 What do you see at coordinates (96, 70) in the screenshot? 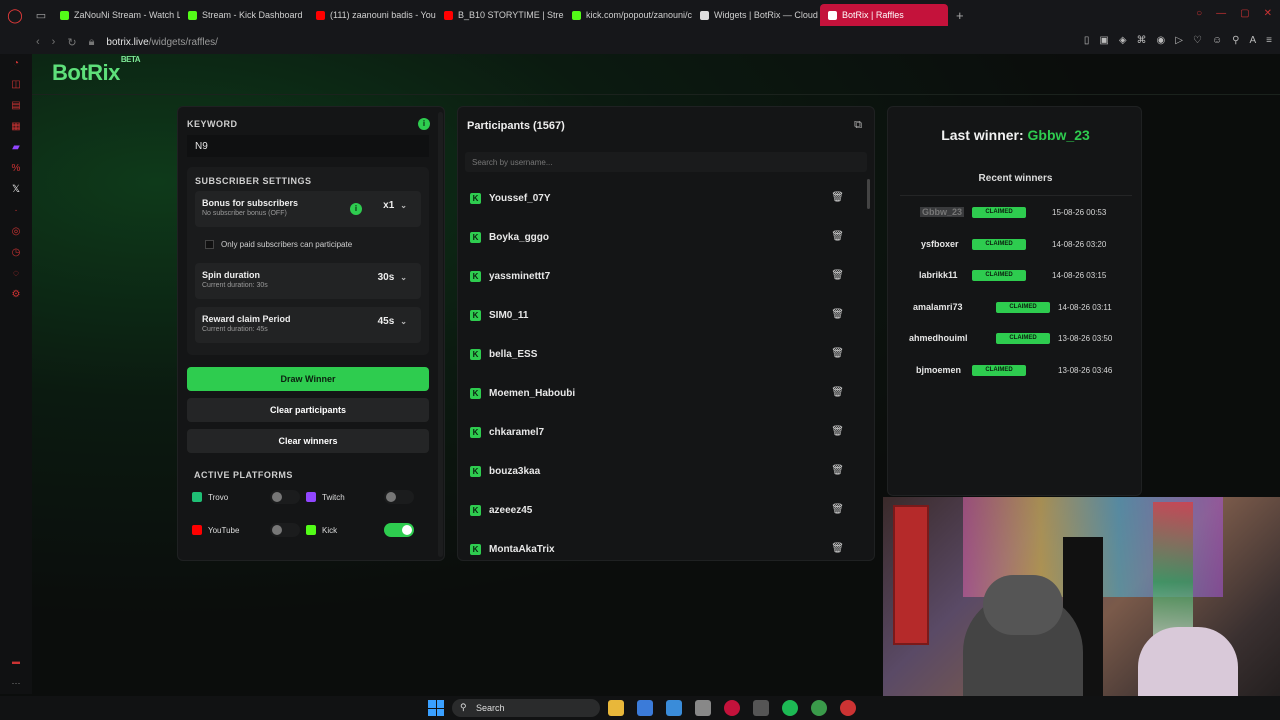
I see `botrix-logo: BotRixBETA` at bounding box center [96, 70].